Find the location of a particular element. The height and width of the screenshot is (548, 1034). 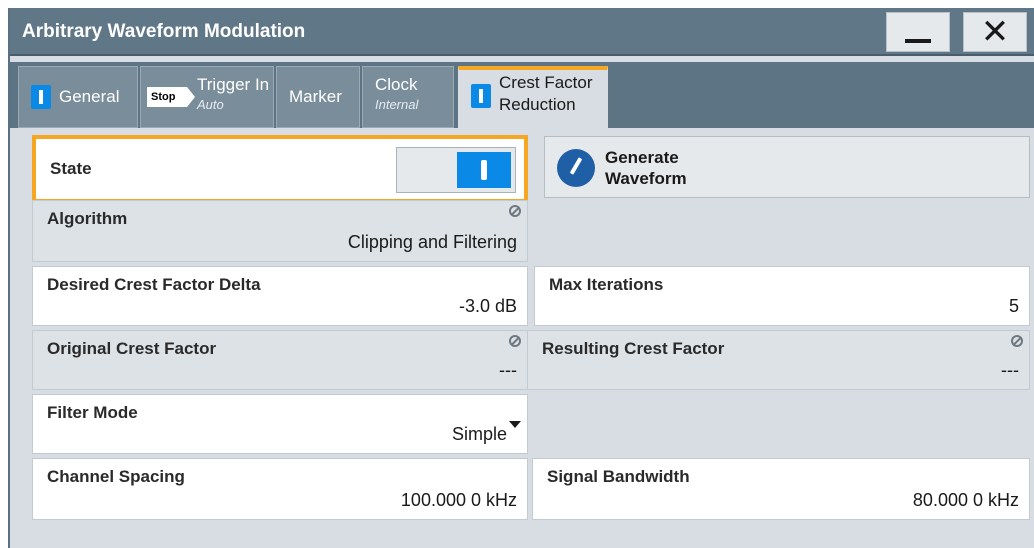

tab-clock: Clock Internal is located at coordinates (408, 97).